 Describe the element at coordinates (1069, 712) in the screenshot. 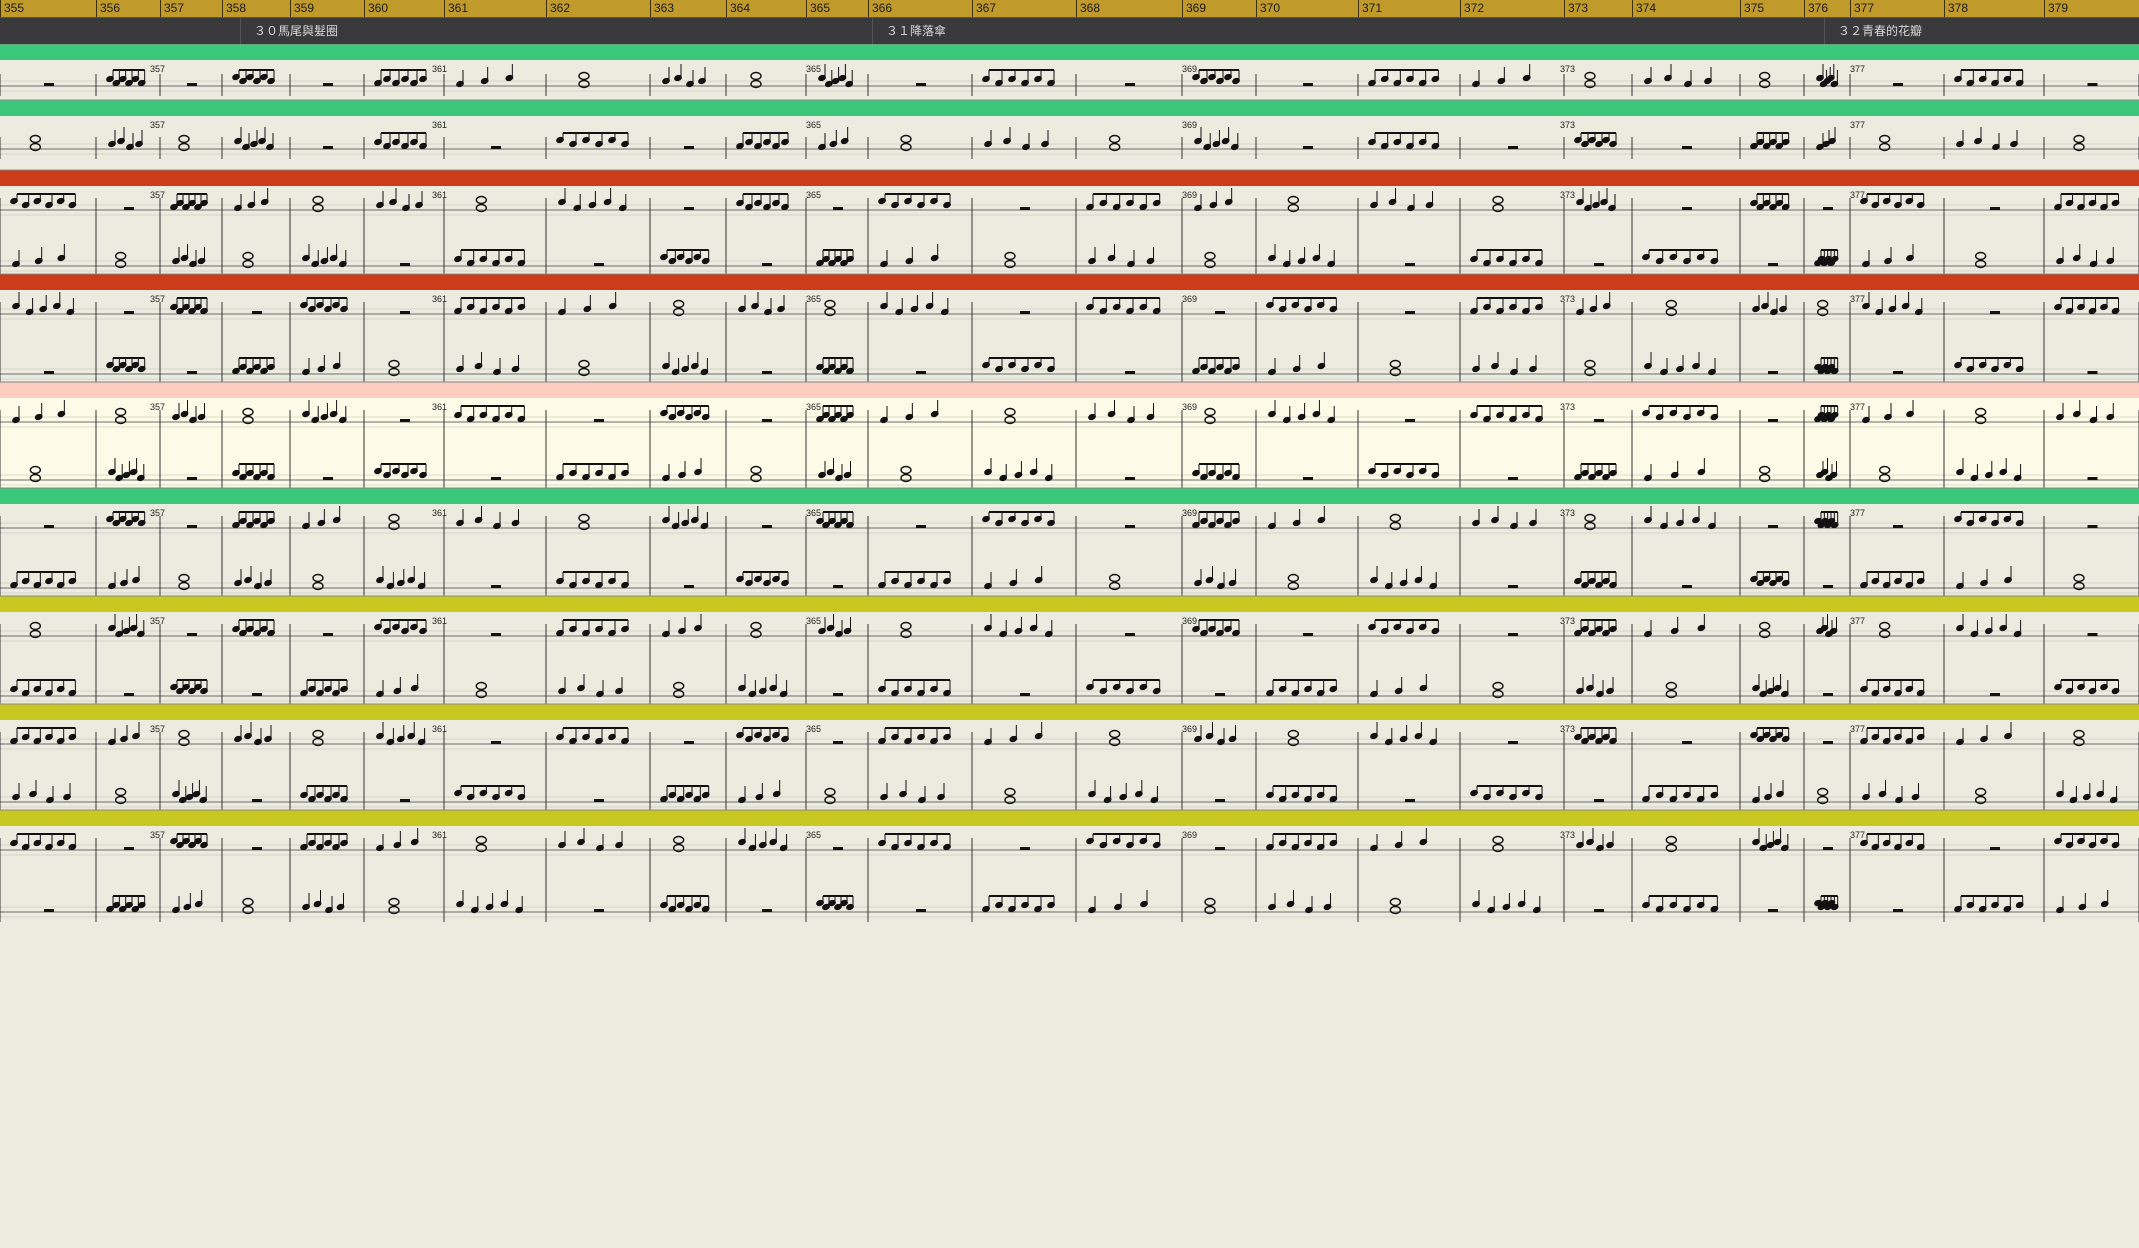

I see `track-8-header-band` at that location.